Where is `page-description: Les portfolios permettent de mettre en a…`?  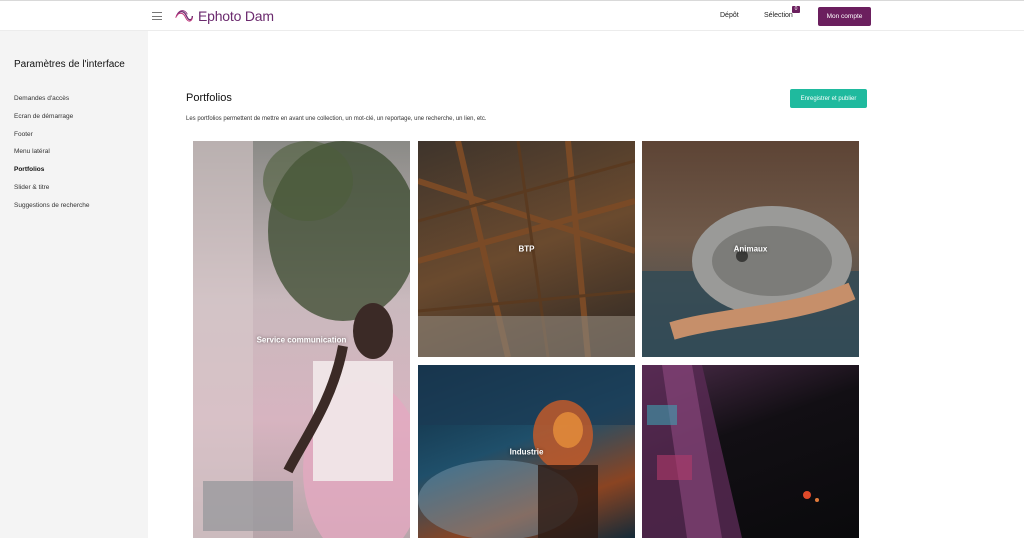
page-description: Les portfolios permettent de mettre en a… is located at coordinates (336, 119).